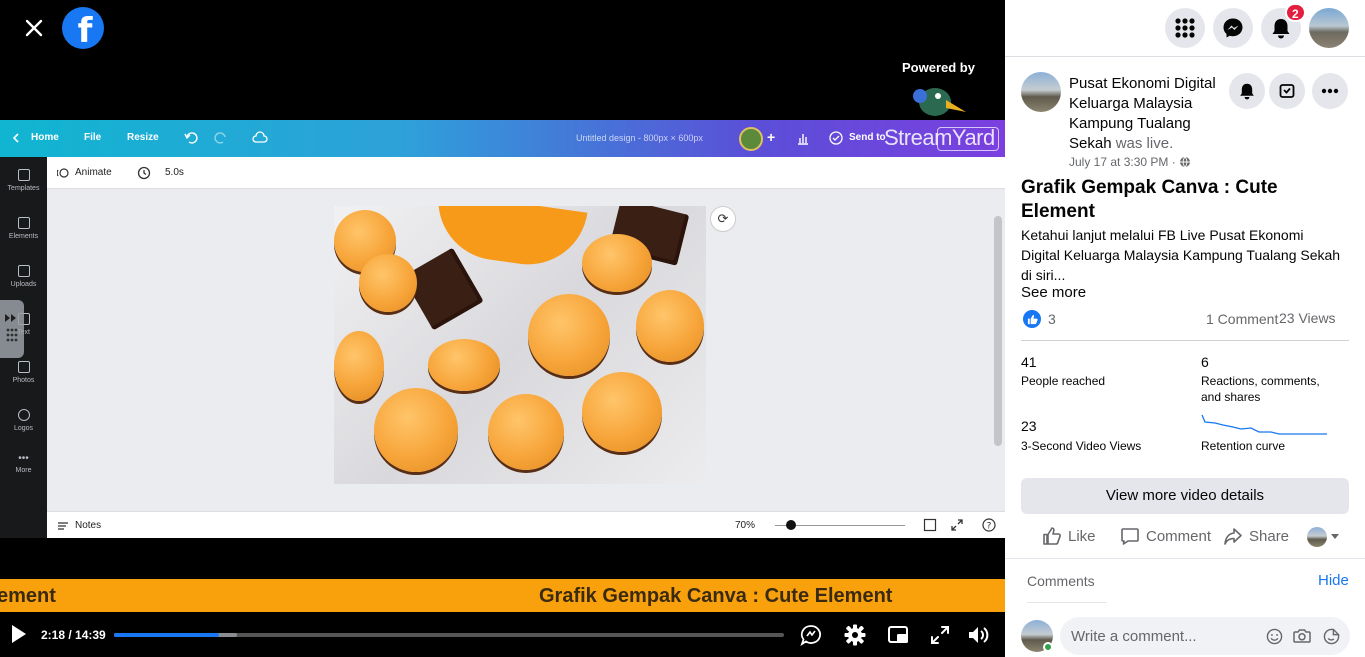  What do you see at coordinates (1260, 389) in the screenshot?
I see `reactions-label: Reactions, comments, and shares` at bounding box center [1260, 389].